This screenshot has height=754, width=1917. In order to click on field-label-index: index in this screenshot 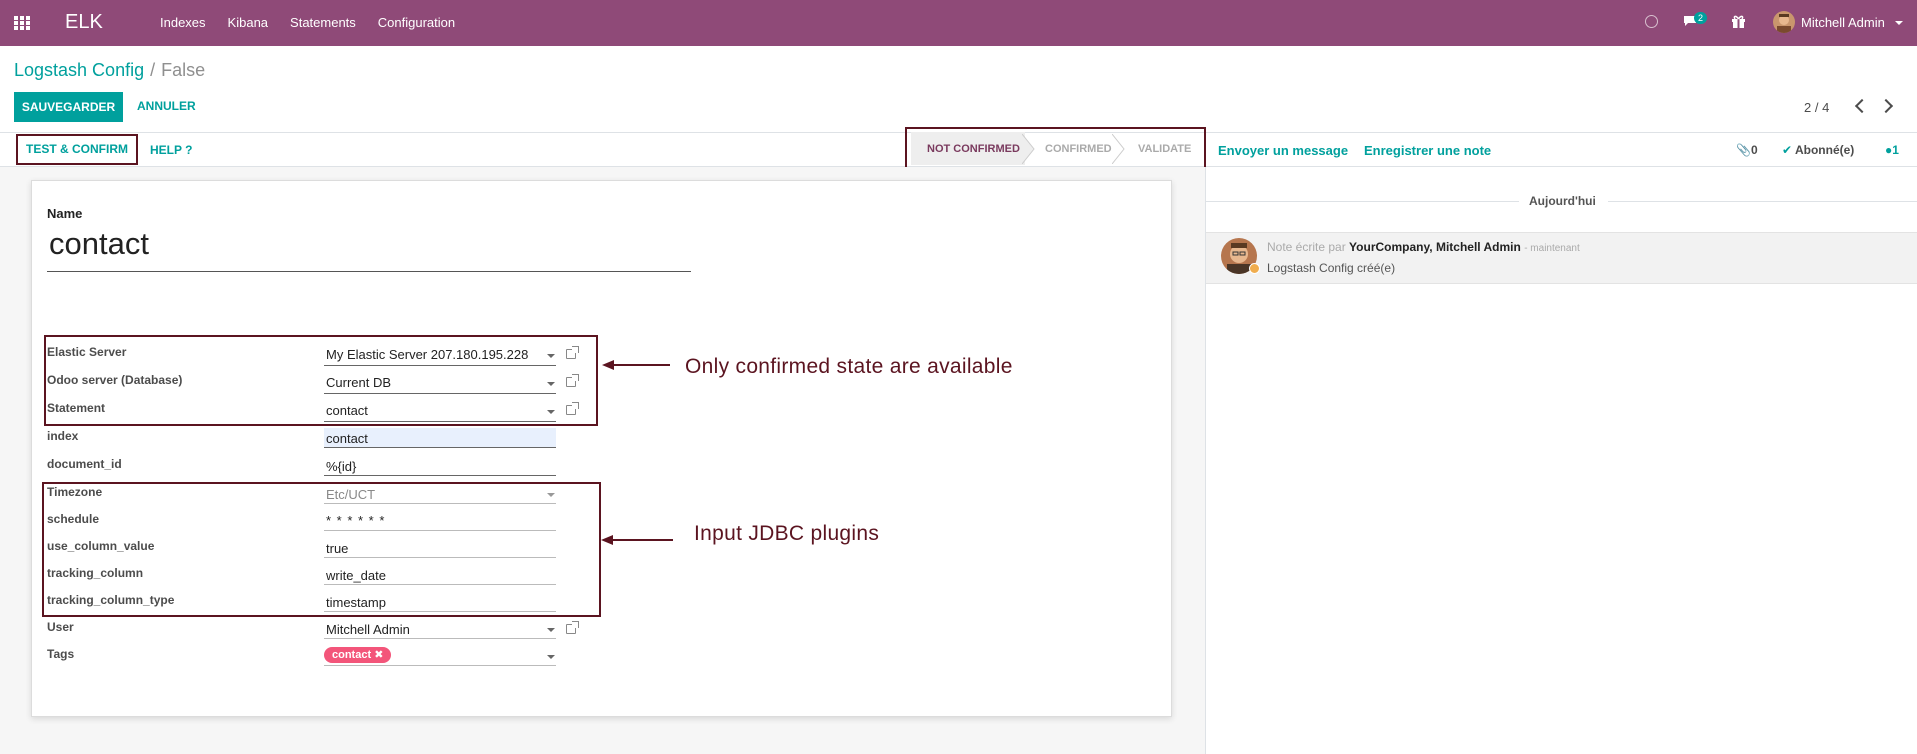, I will do `click(63, 436)`.